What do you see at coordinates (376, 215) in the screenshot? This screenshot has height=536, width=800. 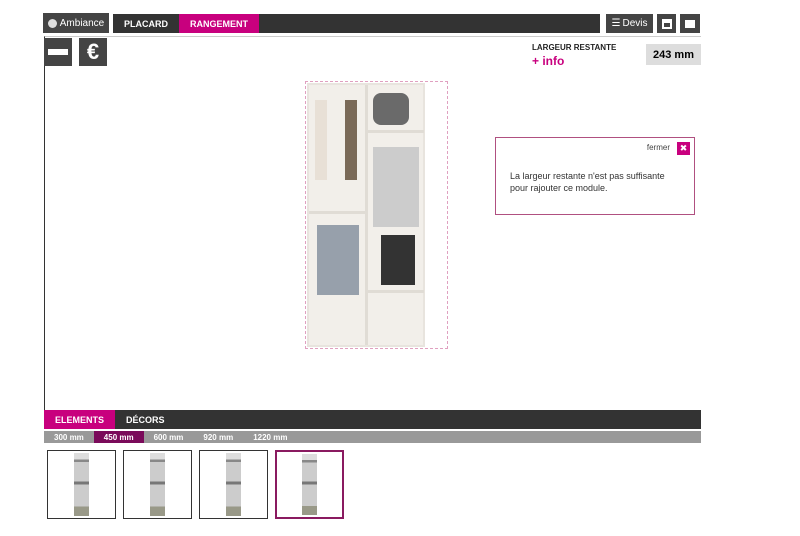 I see `wardrobe-preview` at bounding box center [376, 215].